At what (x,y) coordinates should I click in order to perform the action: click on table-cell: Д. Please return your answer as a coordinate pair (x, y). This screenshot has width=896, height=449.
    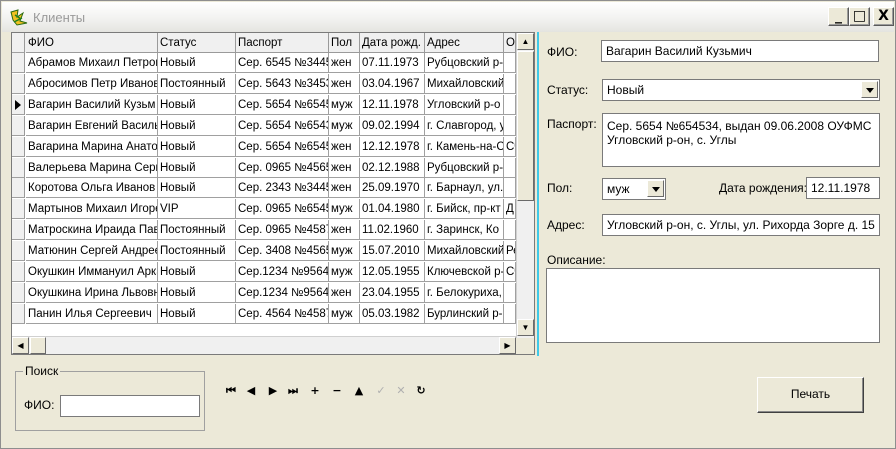
    Looking at the image, I should click on (510, 209).